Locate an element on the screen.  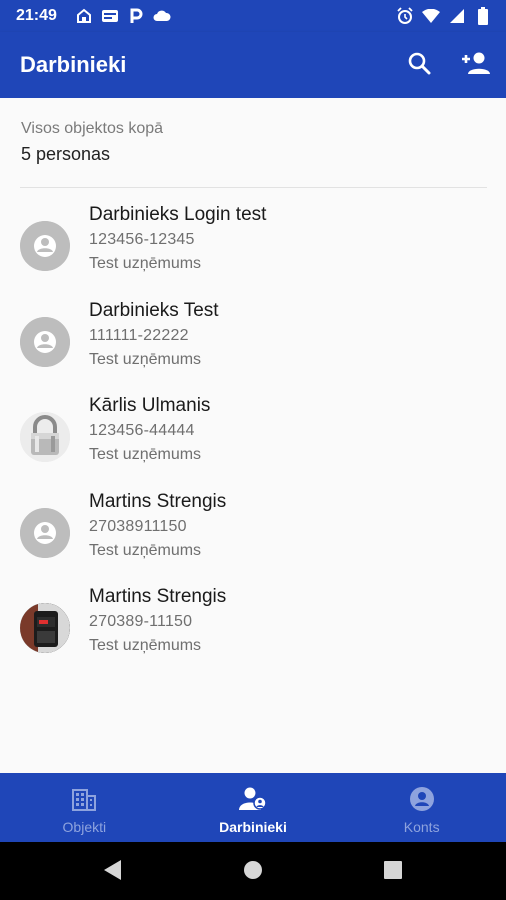
recents-square-icon is located at coordinates (393, 872).